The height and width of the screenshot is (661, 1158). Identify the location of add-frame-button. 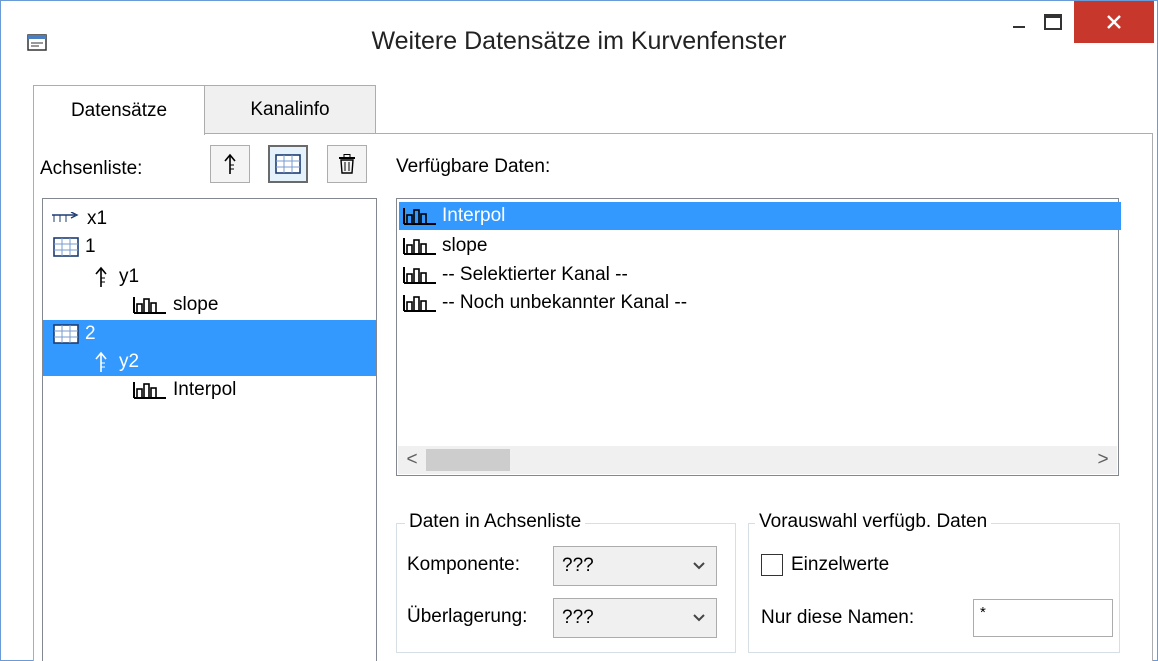
(288, 164).